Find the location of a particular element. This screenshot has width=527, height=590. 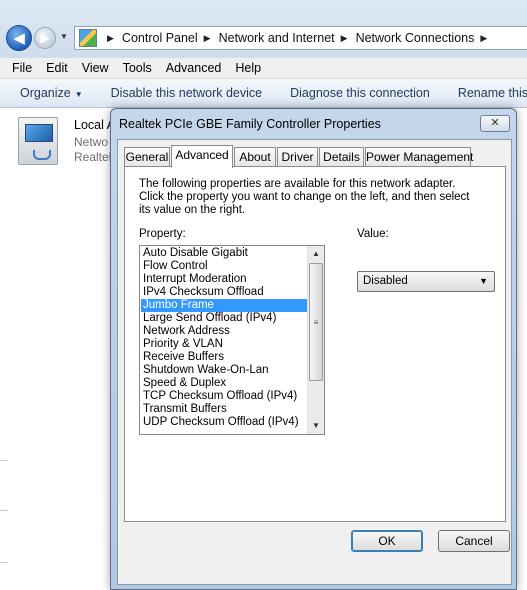

property-list-item: TCP Checksum Offload (IPv4) is located at coordinates (224, 396).